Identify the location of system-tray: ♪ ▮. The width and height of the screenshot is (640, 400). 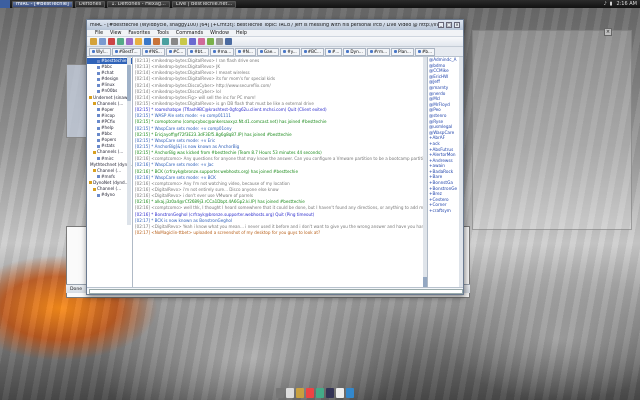
(607, 4).